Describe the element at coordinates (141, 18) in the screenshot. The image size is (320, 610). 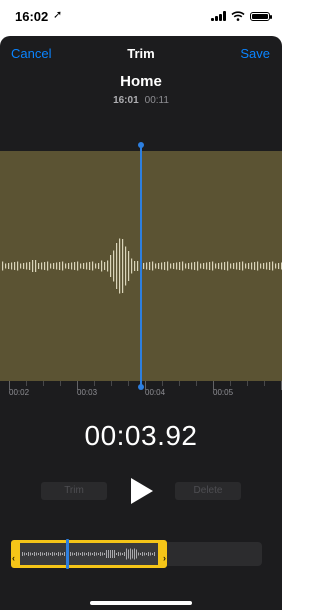
I see `status-bar: 16:02 ➚` at that location.